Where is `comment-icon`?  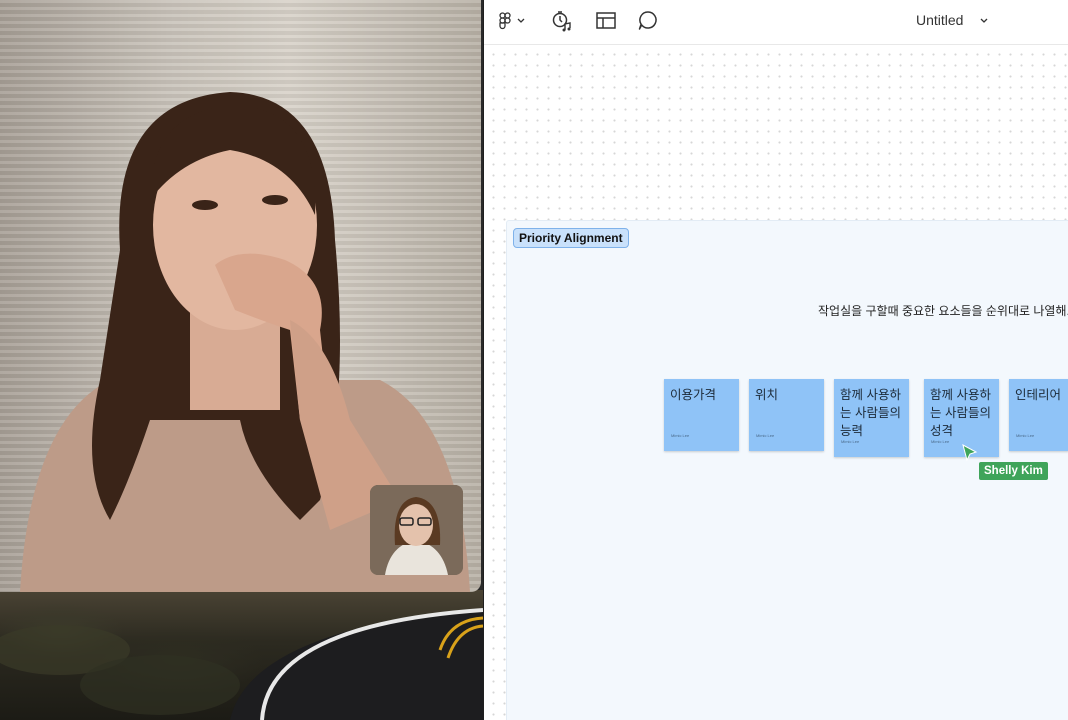
comment-icon is located at coordinates (647, 20).